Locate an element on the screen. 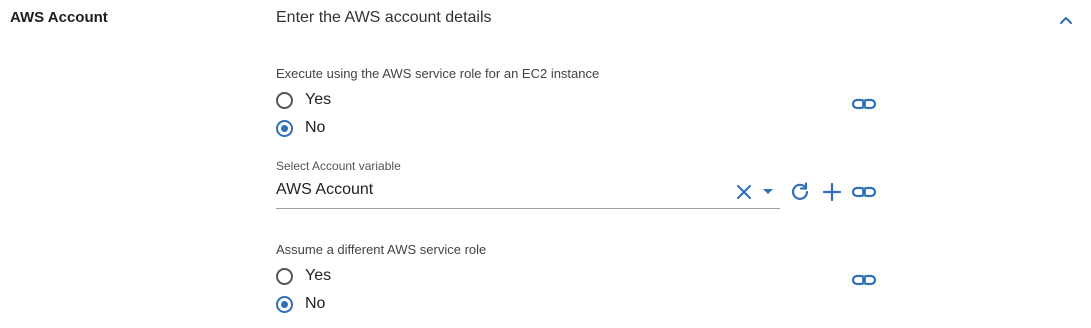 Image resolution: width=1091 pixels, height=328 pixels. ec2-role-yes-option: Yes is located at coordinates (303, 100).